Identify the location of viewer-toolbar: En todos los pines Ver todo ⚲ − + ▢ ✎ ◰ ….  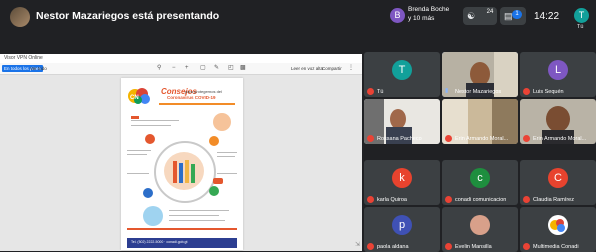
(181, 69).